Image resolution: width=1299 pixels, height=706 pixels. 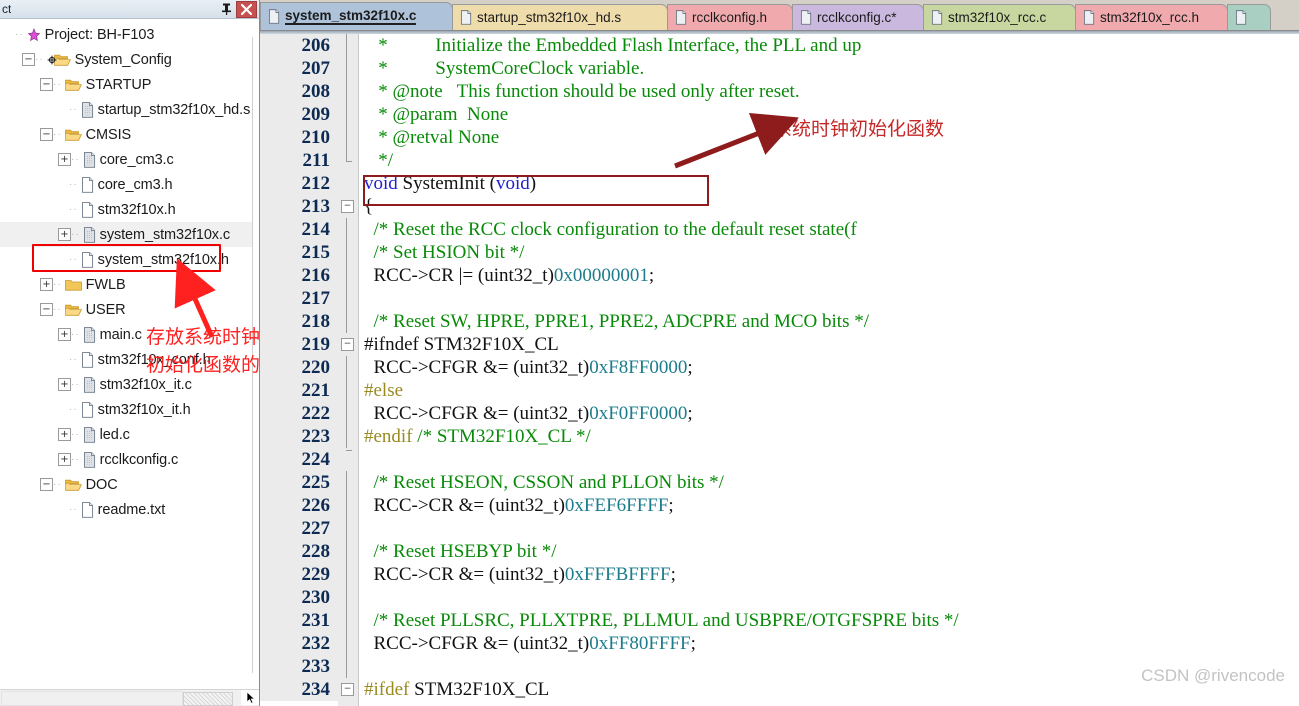 What do you see at coordinates (299, 528) in the screenshot?
I see `line-number: 227` at bounding box center [299, 528].